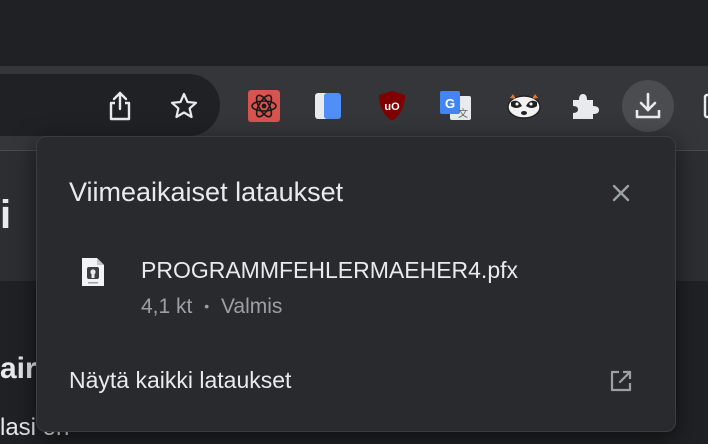  I want to click on close-icon, so click(621, 193).